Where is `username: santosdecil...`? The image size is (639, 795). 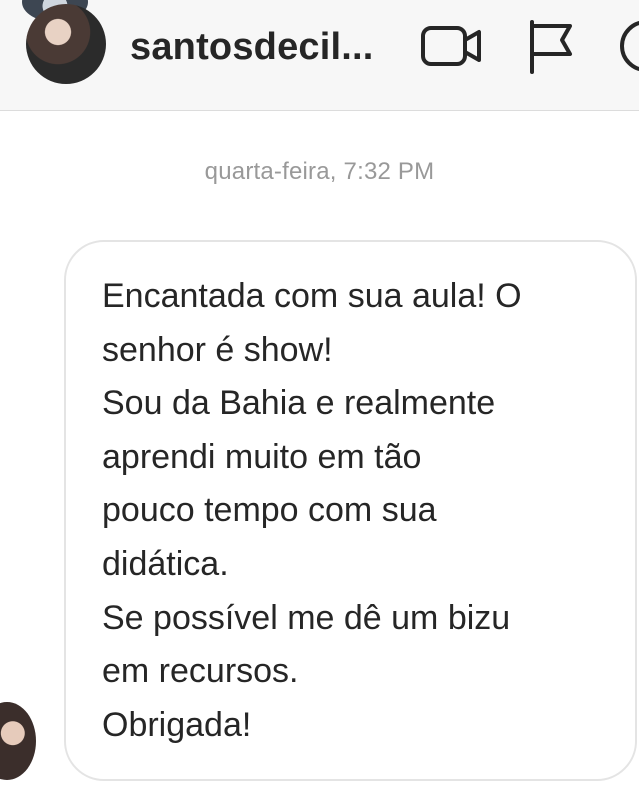
username: santosdecil... is located at coordinates (252, 47).